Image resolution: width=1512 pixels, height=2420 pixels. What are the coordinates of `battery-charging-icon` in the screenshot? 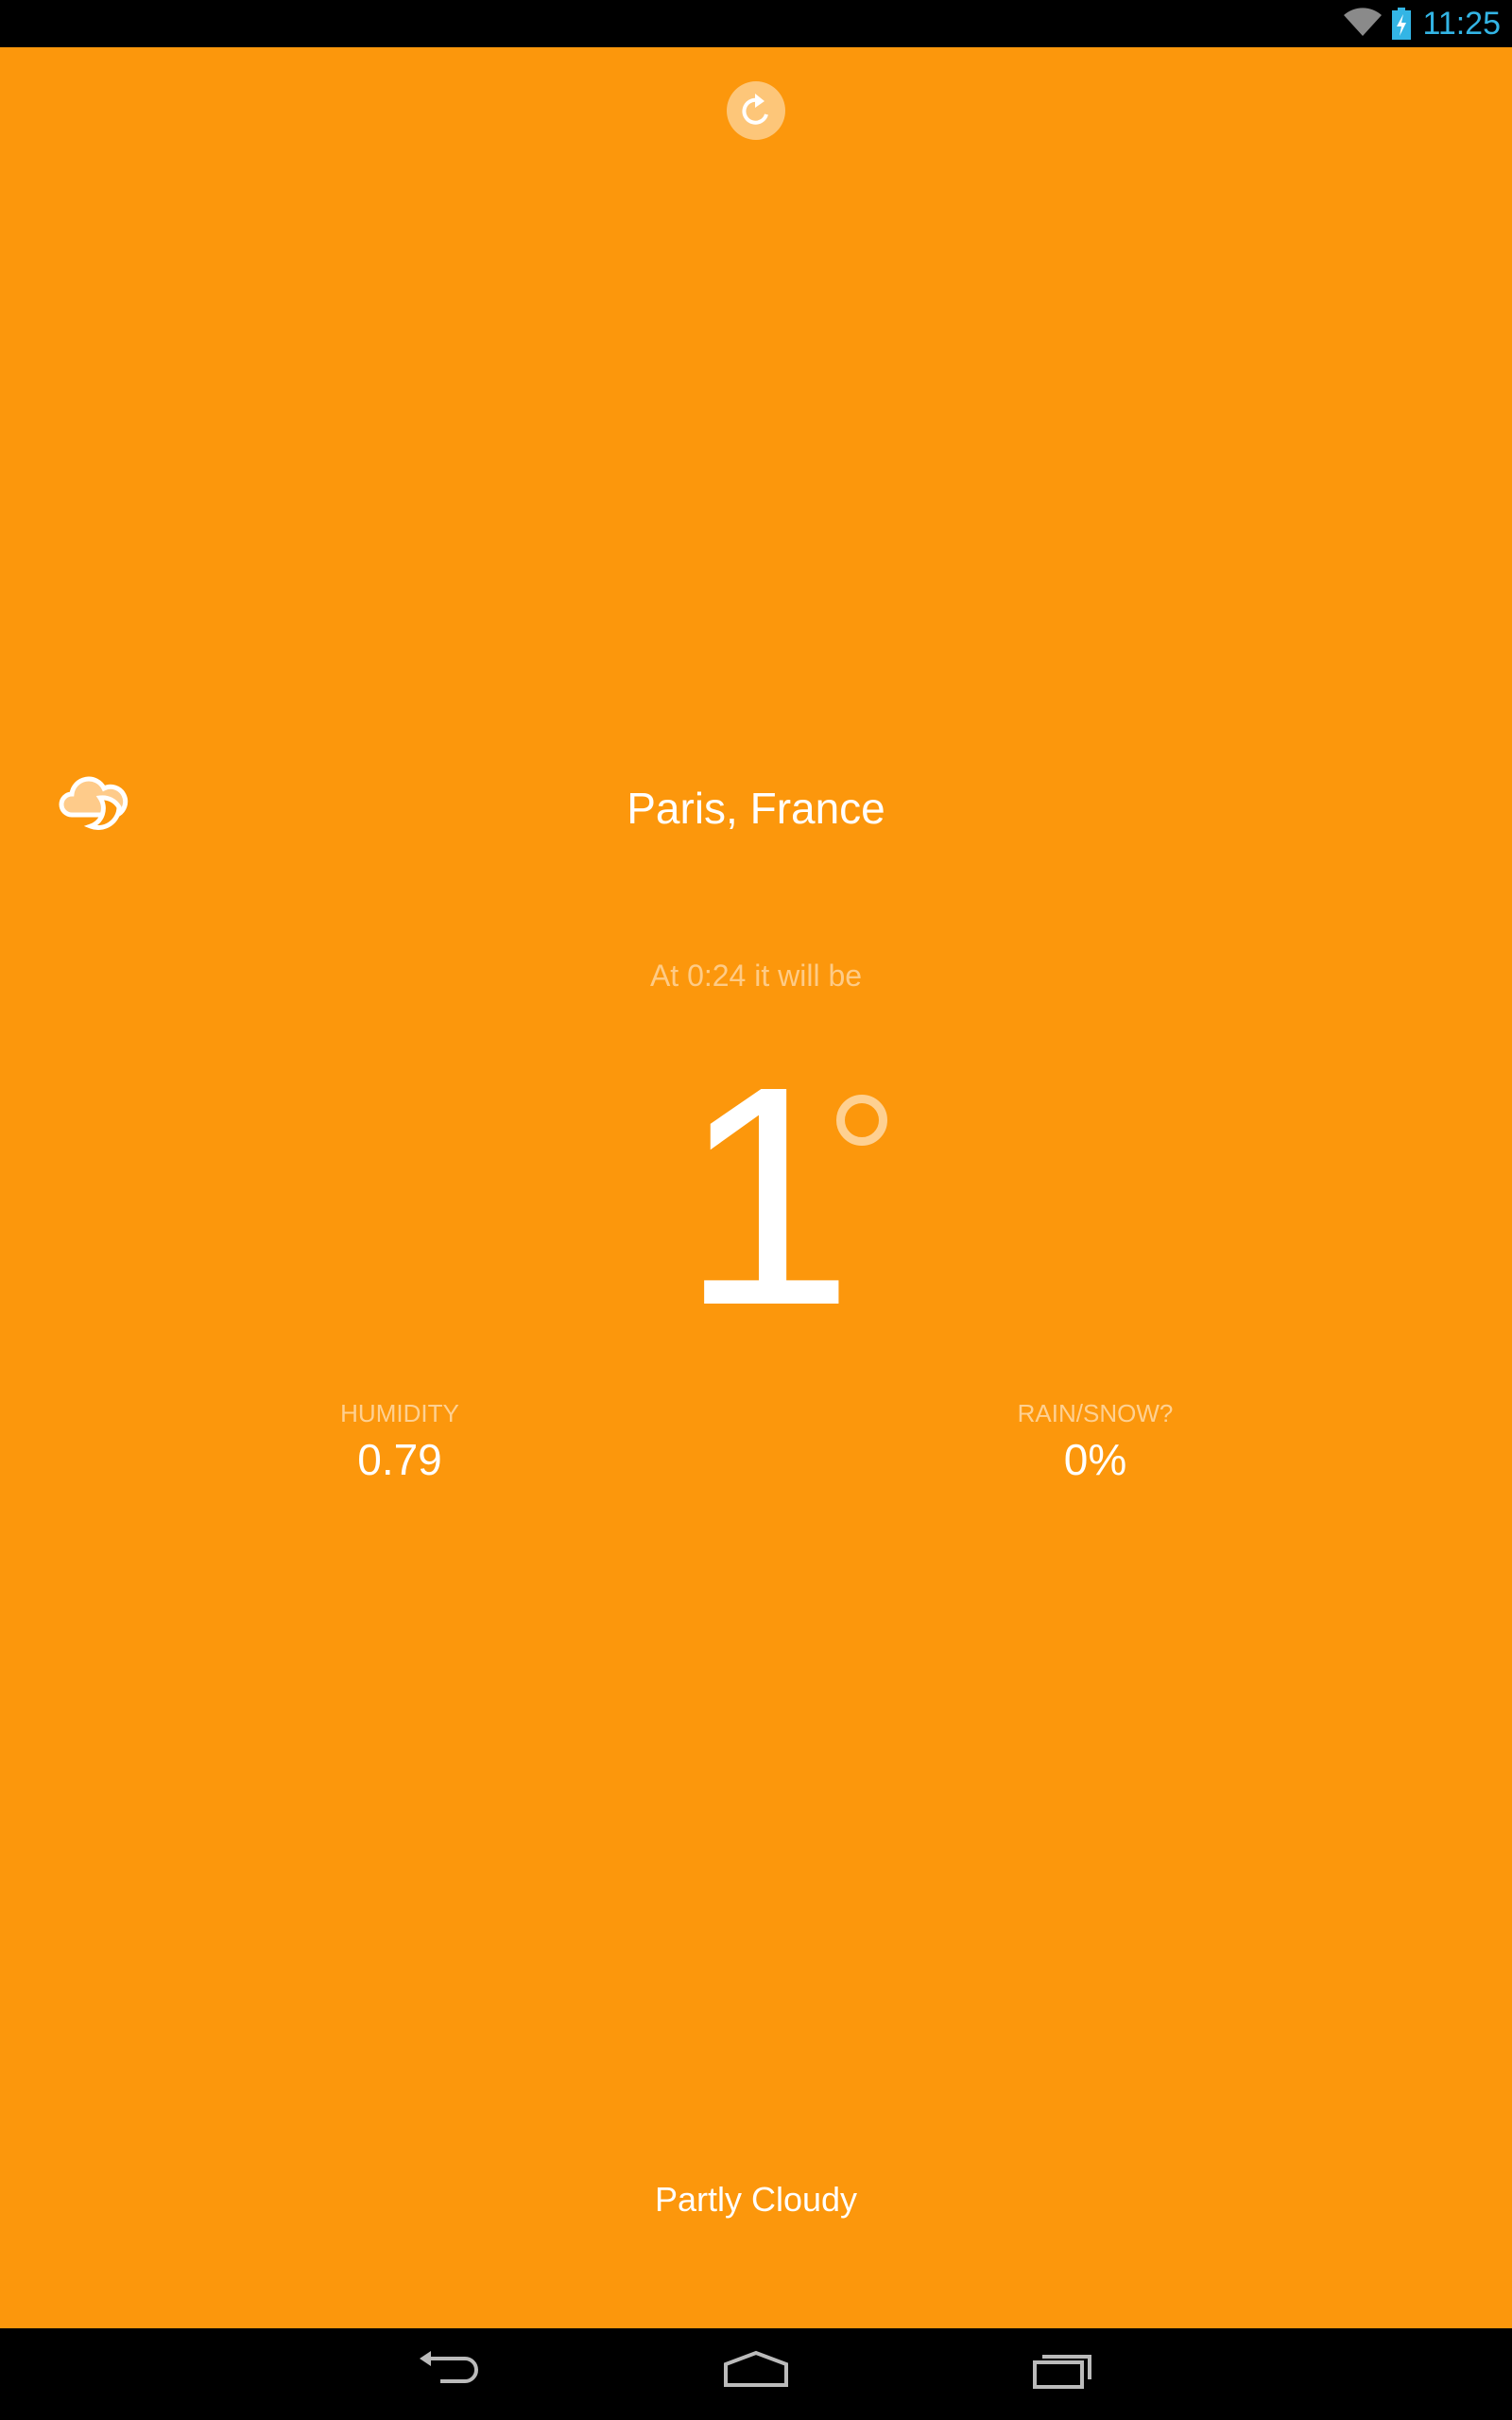 It's located at (1401, 24).